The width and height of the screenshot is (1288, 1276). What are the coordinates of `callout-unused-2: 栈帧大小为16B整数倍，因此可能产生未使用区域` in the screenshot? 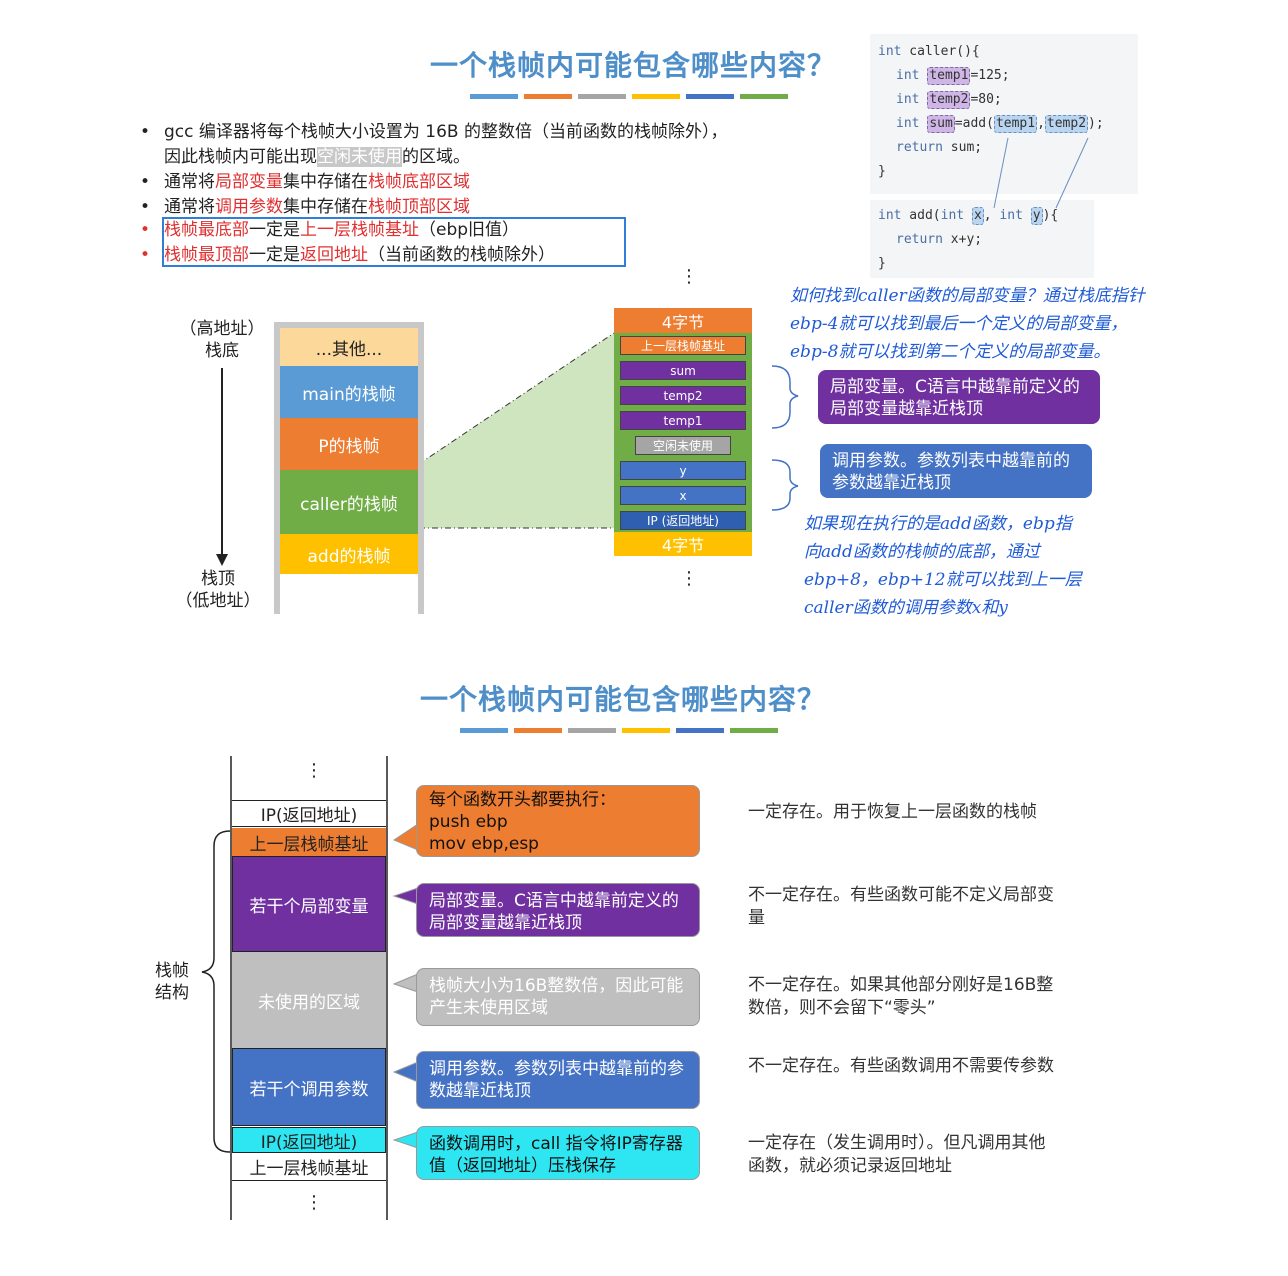 It's located at (558, 997).